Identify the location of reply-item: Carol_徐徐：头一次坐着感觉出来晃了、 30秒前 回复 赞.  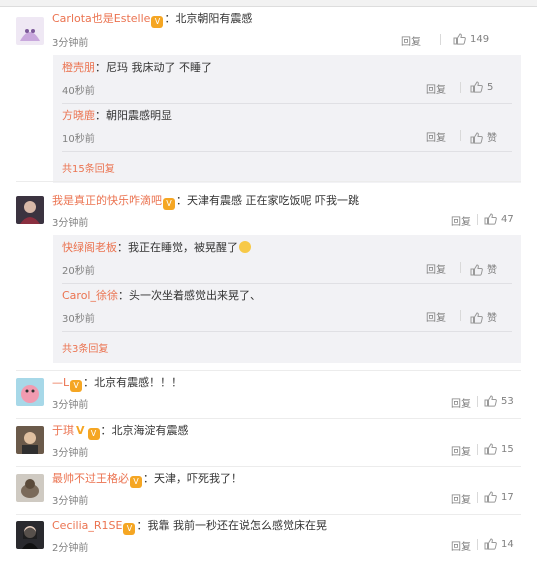
(287, 307).